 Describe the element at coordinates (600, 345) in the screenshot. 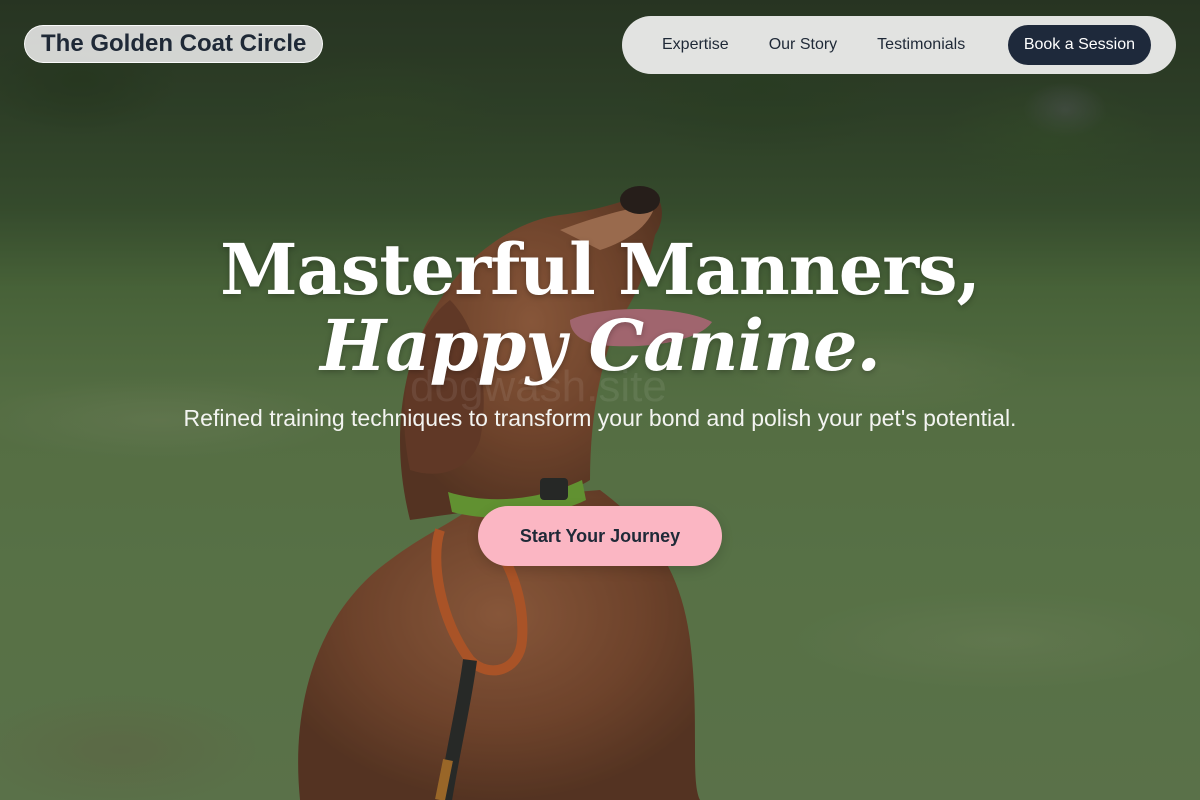

I see `headline-line-2: Happy Canine.` at that location.